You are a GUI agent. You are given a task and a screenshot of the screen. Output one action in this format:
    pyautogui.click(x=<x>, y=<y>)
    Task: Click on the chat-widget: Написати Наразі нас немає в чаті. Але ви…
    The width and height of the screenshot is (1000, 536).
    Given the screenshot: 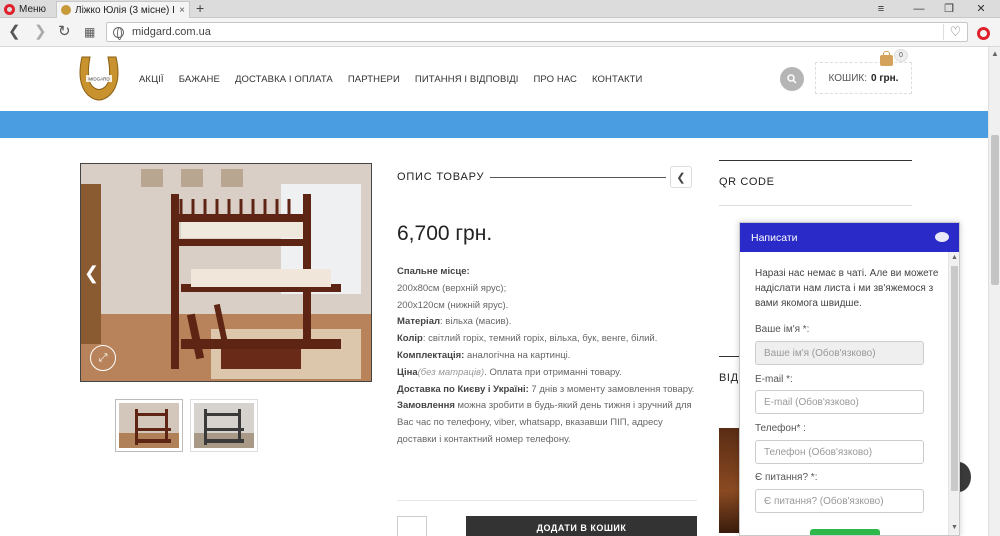 What is the action you would take?
    pyautogui.click(x=849, y=379)
    